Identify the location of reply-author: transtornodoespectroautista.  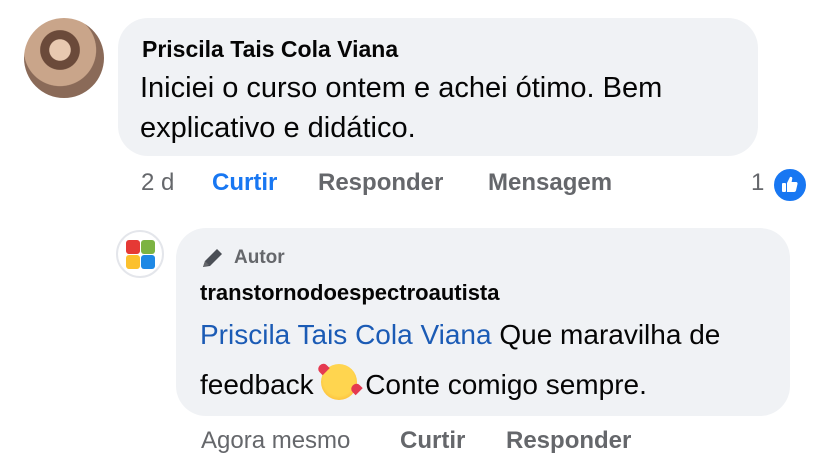
(350, 293).